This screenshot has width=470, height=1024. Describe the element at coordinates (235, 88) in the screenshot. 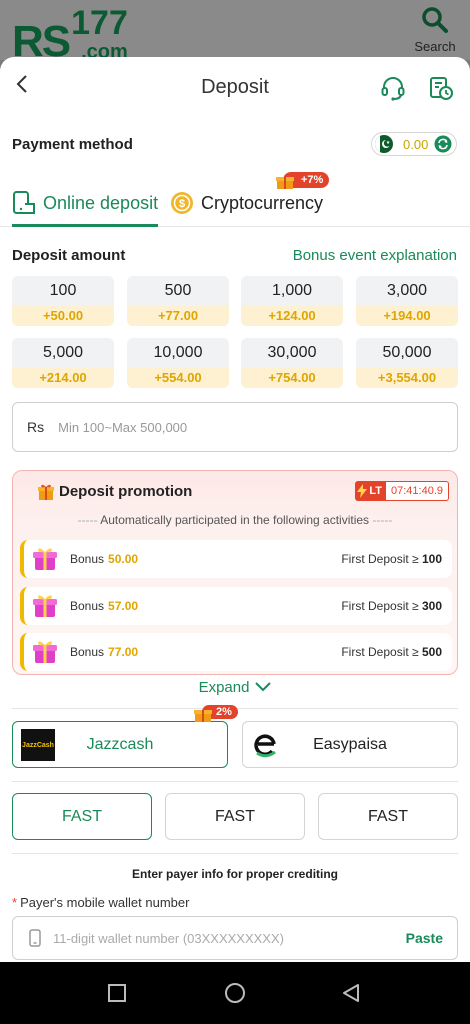

I see `sheet-header: Deposit` at that location.